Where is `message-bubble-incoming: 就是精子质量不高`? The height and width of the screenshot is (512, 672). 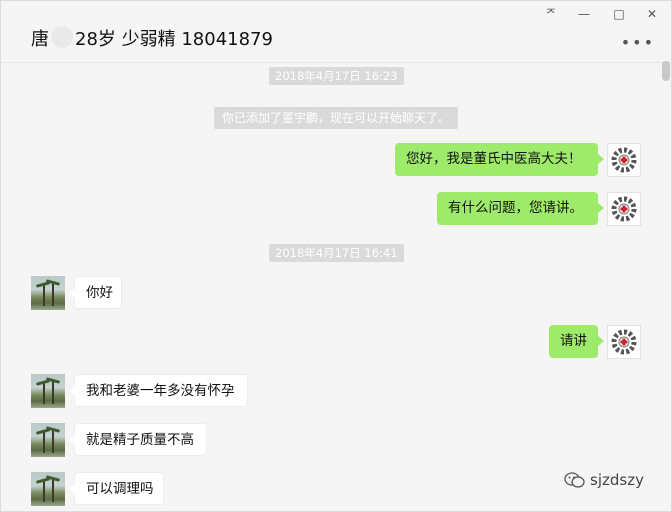
message-bubble-incoming: 就是精子质量不高 is located at coordinates (138, 439).